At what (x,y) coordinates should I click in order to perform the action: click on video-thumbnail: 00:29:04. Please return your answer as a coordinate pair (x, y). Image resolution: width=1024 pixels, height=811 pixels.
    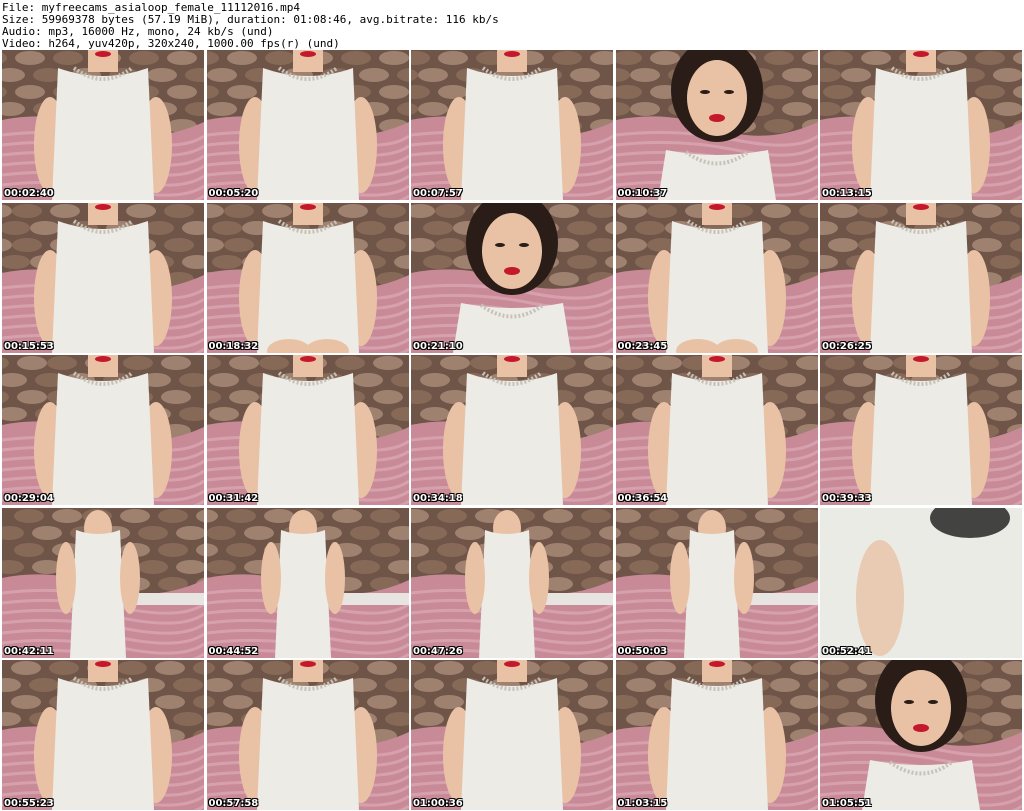
    Looking at the image, I should click on (103, 430).